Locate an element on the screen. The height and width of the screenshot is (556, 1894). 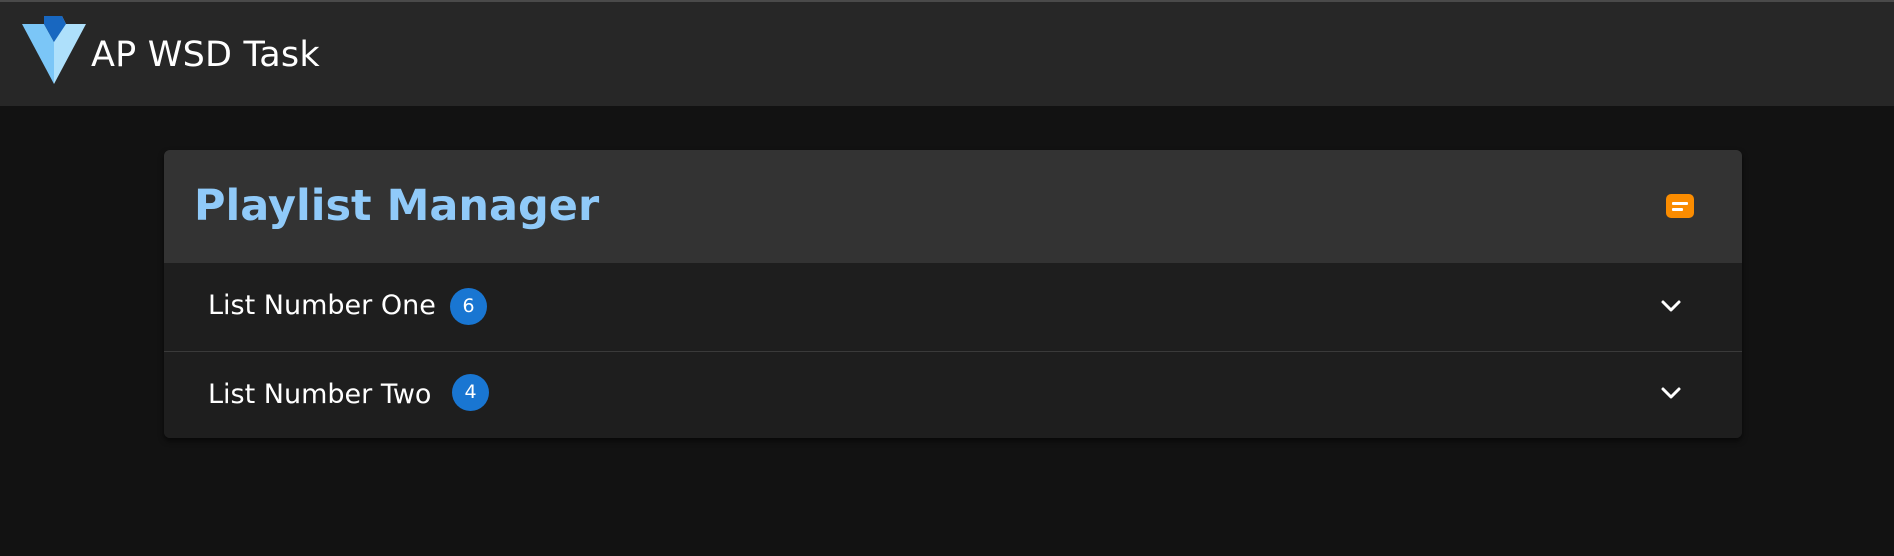
panel-title: List Number One is located at coordinates (322, 305).